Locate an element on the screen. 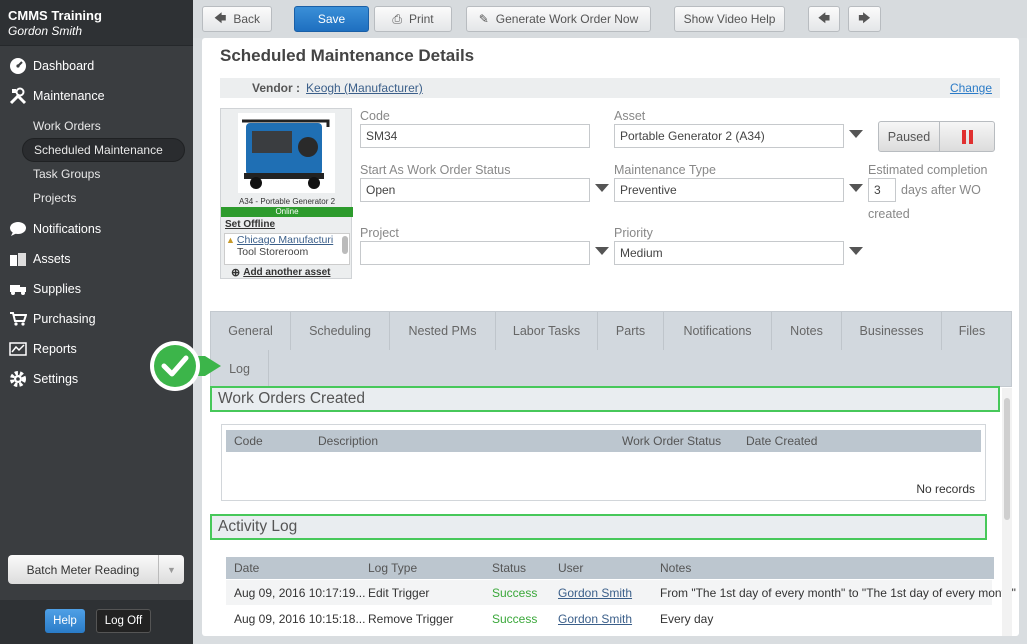 The width and height of the screenshot is (1027, 644). chat-icon is located at coordinates (18, 229).